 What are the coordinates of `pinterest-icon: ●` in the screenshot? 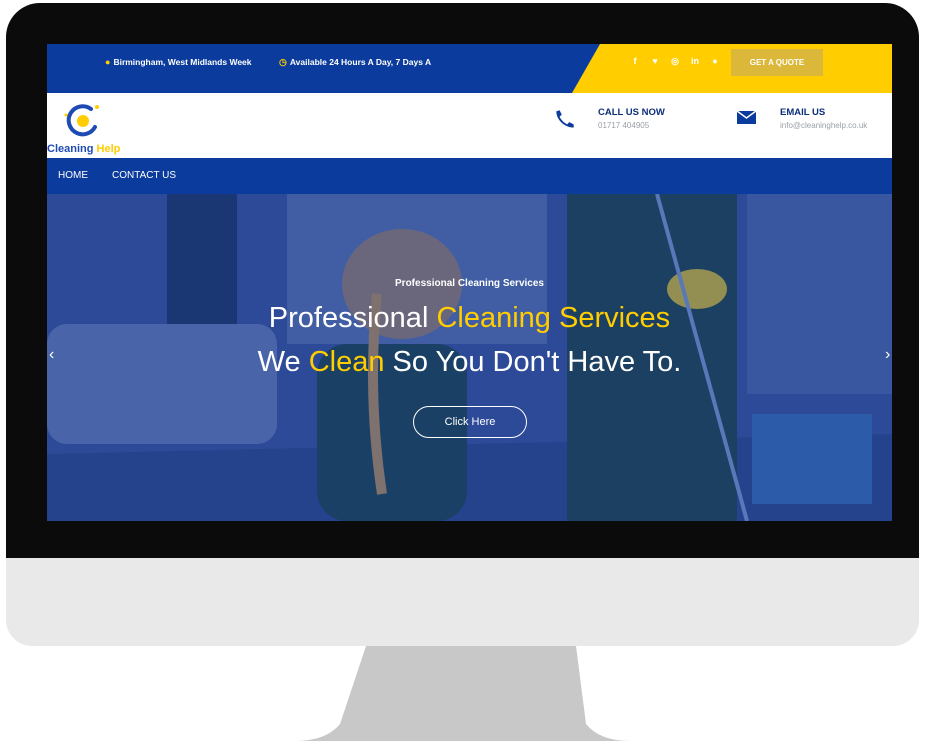 It's located at (715, 61).